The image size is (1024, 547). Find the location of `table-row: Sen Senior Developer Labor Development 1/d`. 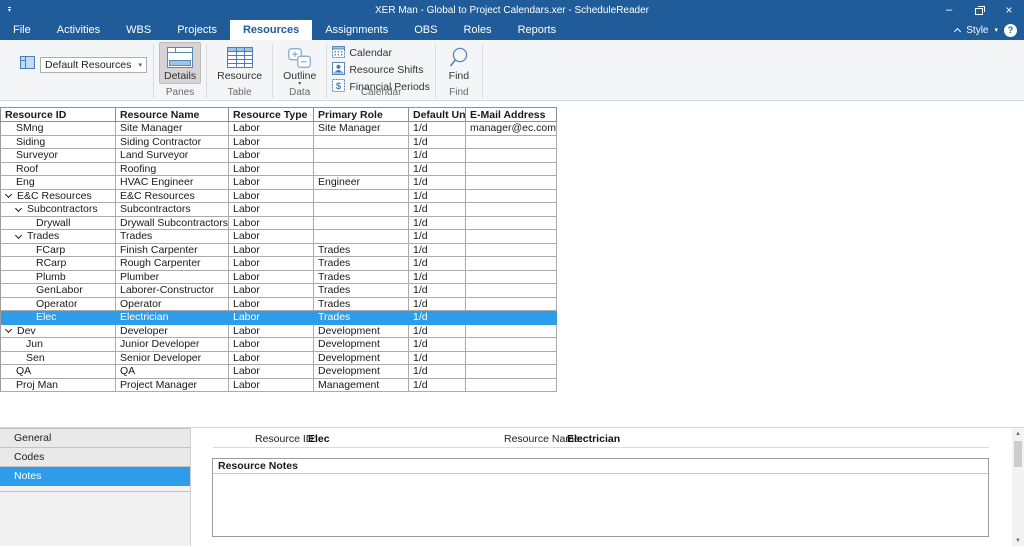

table-row: Sen Senior Developer Labor Development 1/d is located at coordinates (278, 358).